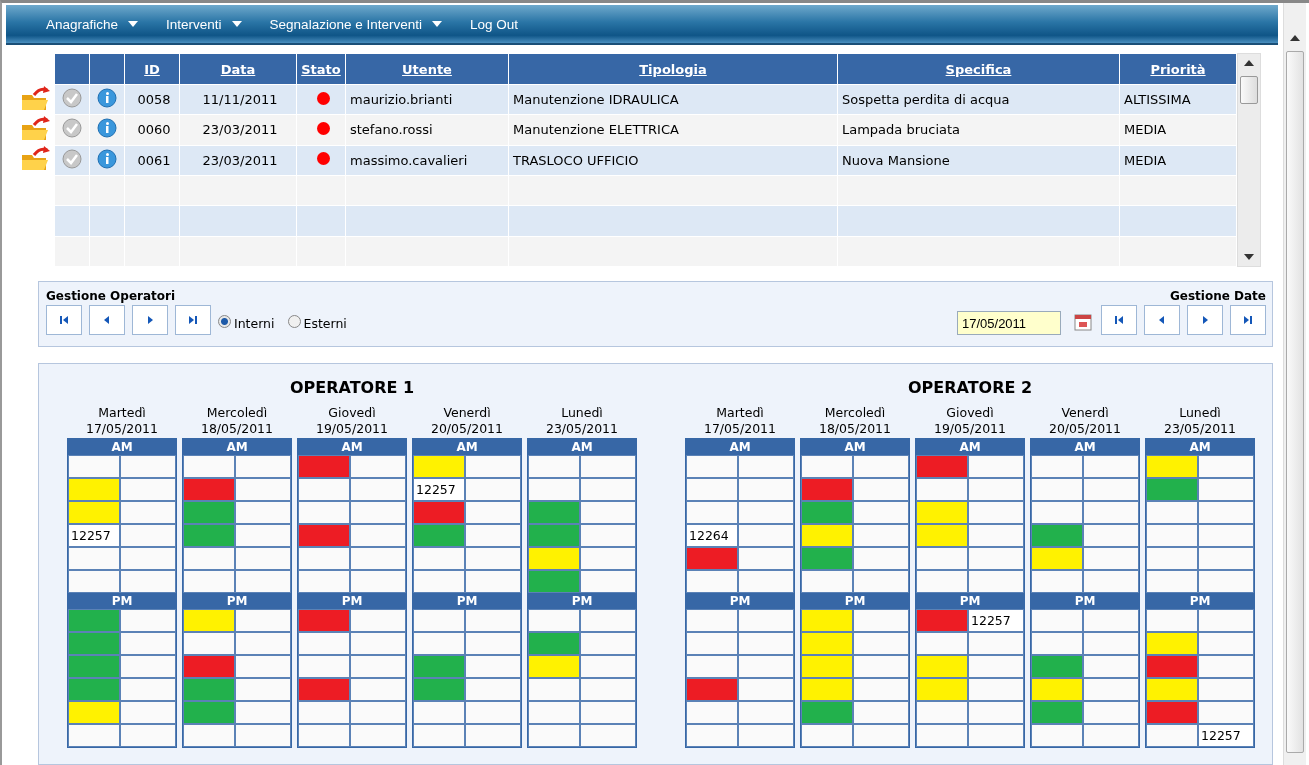  Describe the element at coordinates (152, 69) in the screenshot. I see `column-header: ID` at that location.